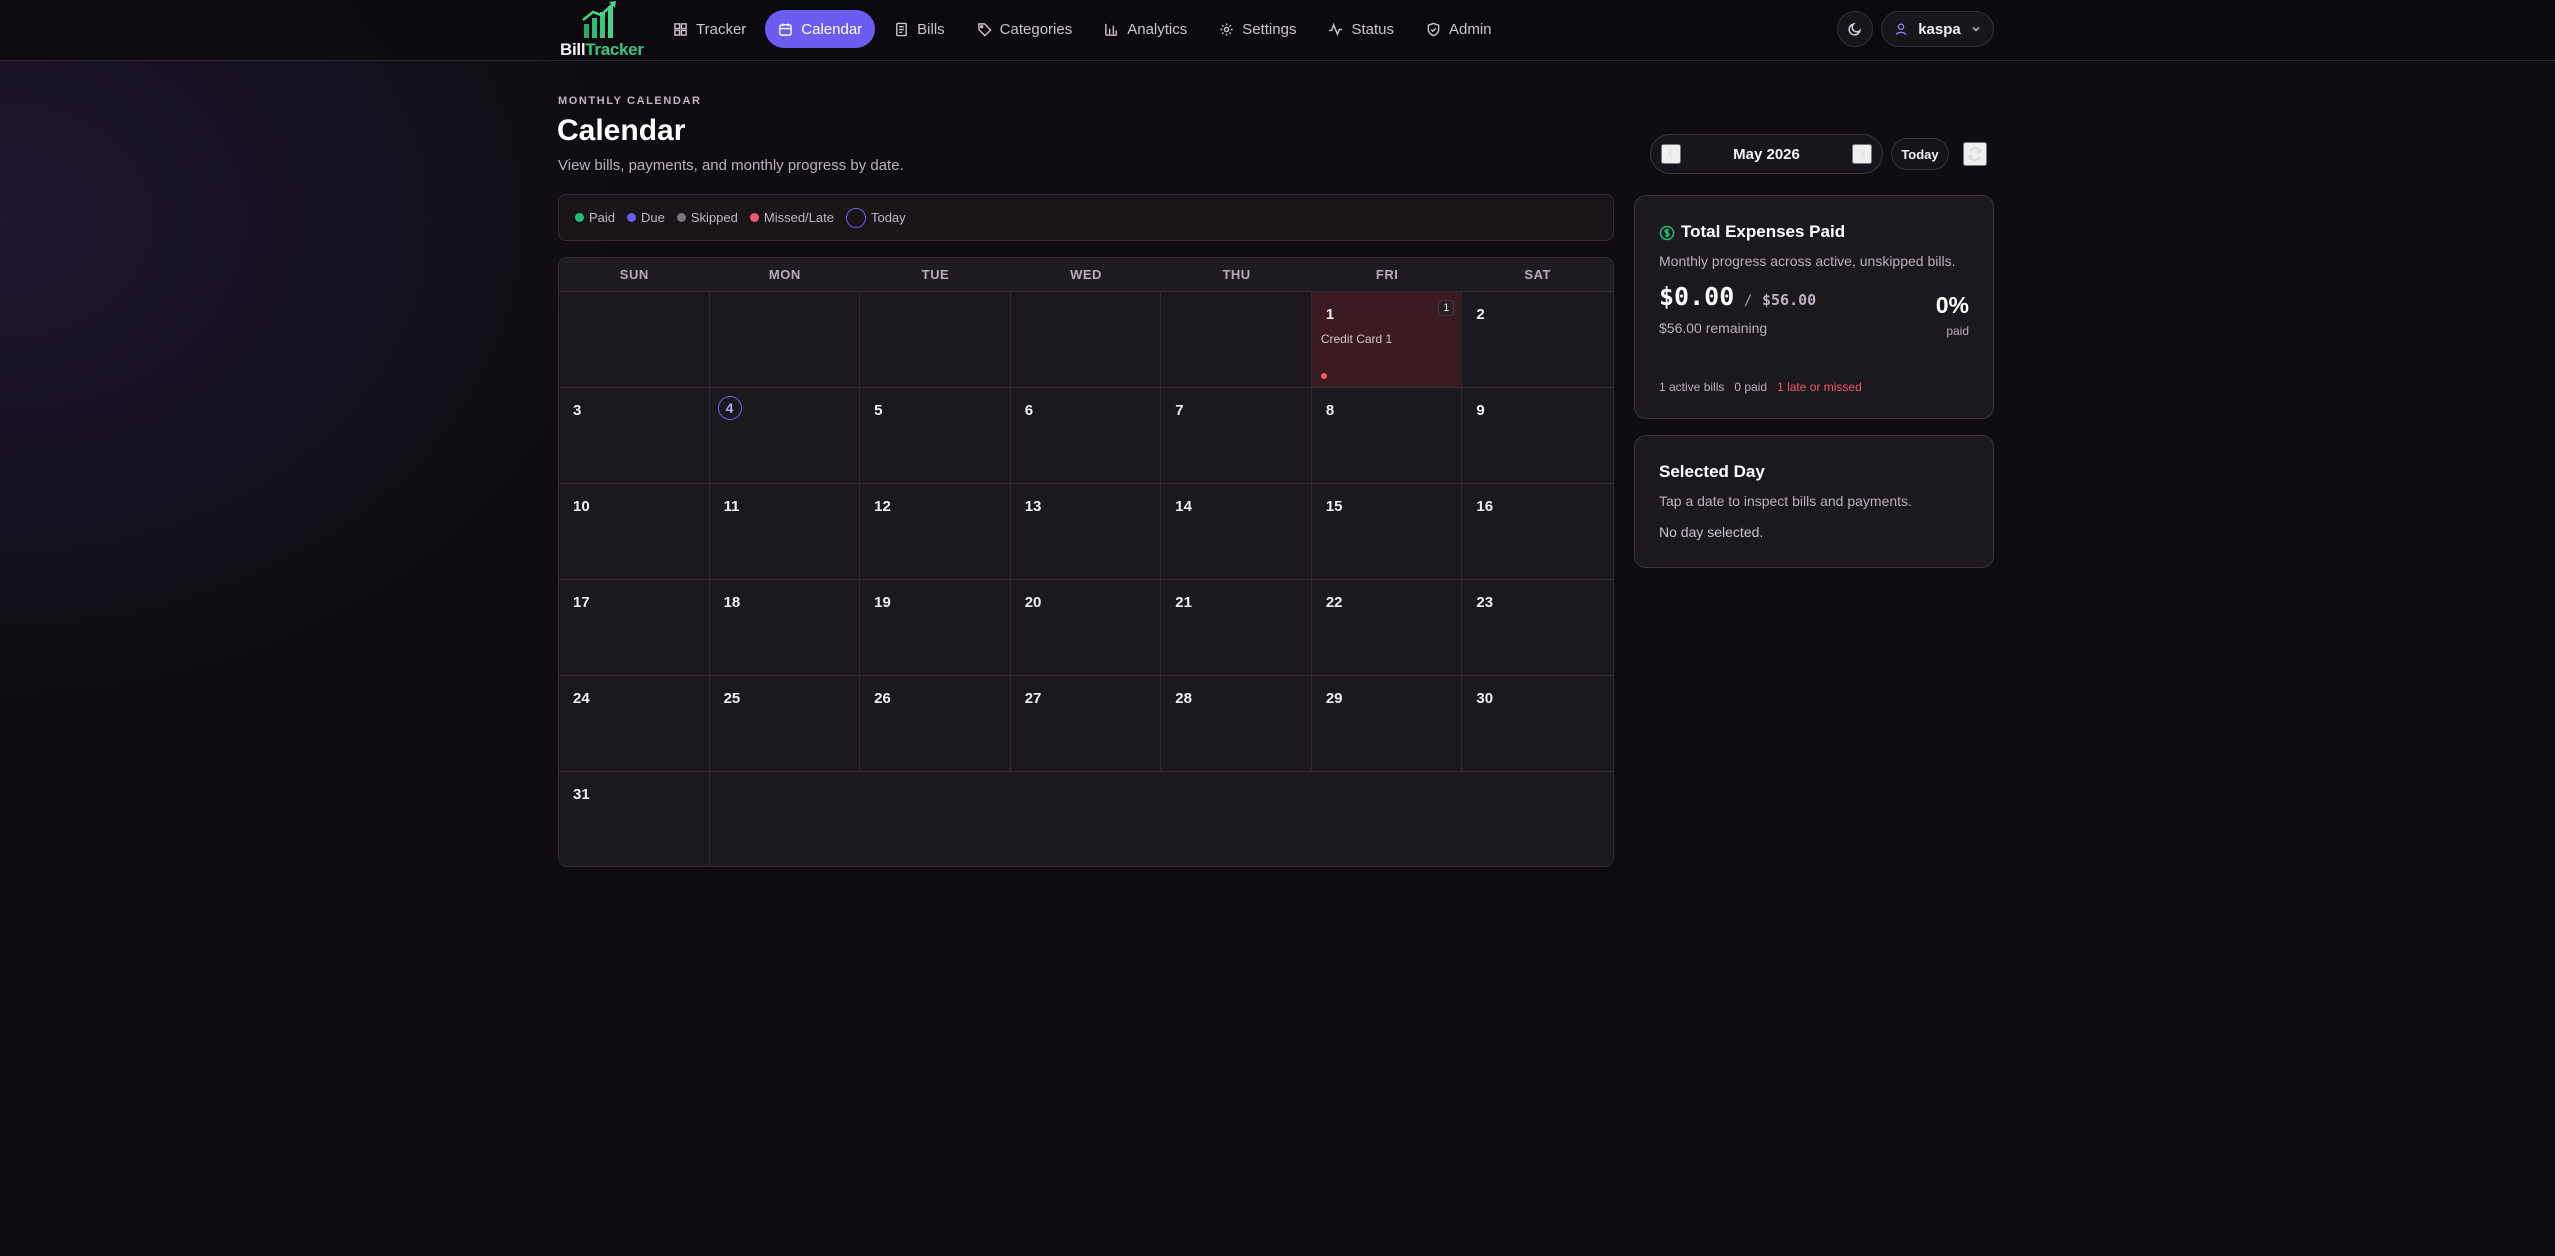 This screenshot has height=1256, width=2555. What do you see at coordinates (935, 628) in the screenshot?
I see `calendar-day-19: 19` at bounding box center [935, 628].